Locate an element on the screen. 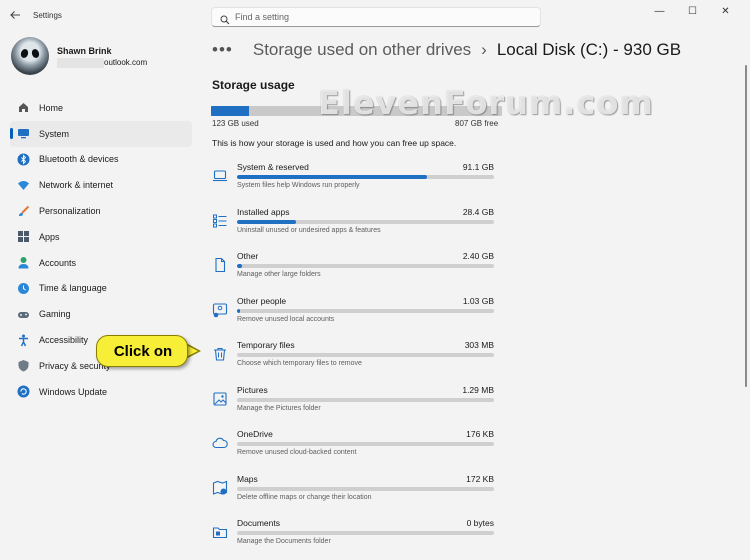 The height and width of the screenshot is (560, 750). accessibility-icon is located at coordinates (23, 340).